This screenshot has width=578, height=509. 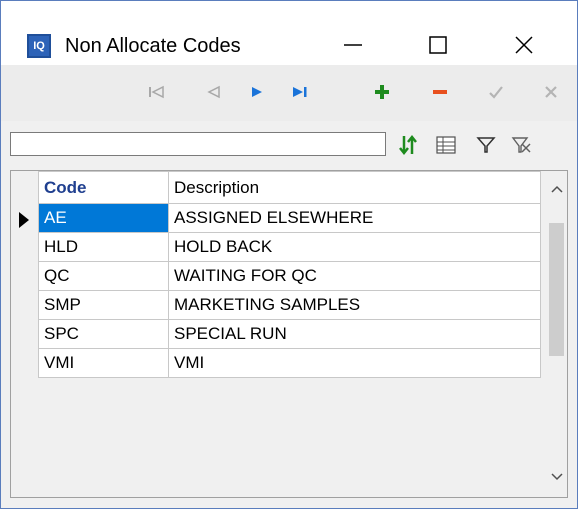 I want to click on scroll-down-button, so click(x=556, y=477).